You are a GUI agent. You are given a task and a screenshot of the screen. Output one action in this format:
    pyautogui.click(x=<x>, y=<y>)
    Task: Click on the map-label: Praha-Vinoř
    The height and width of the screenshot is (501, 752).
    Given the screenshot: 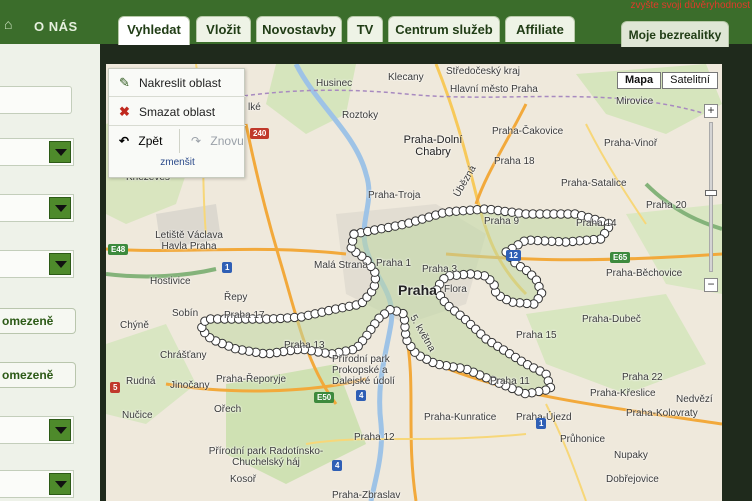 What is the action you would take?
    pyautogui.click(x=631, y=143)
    